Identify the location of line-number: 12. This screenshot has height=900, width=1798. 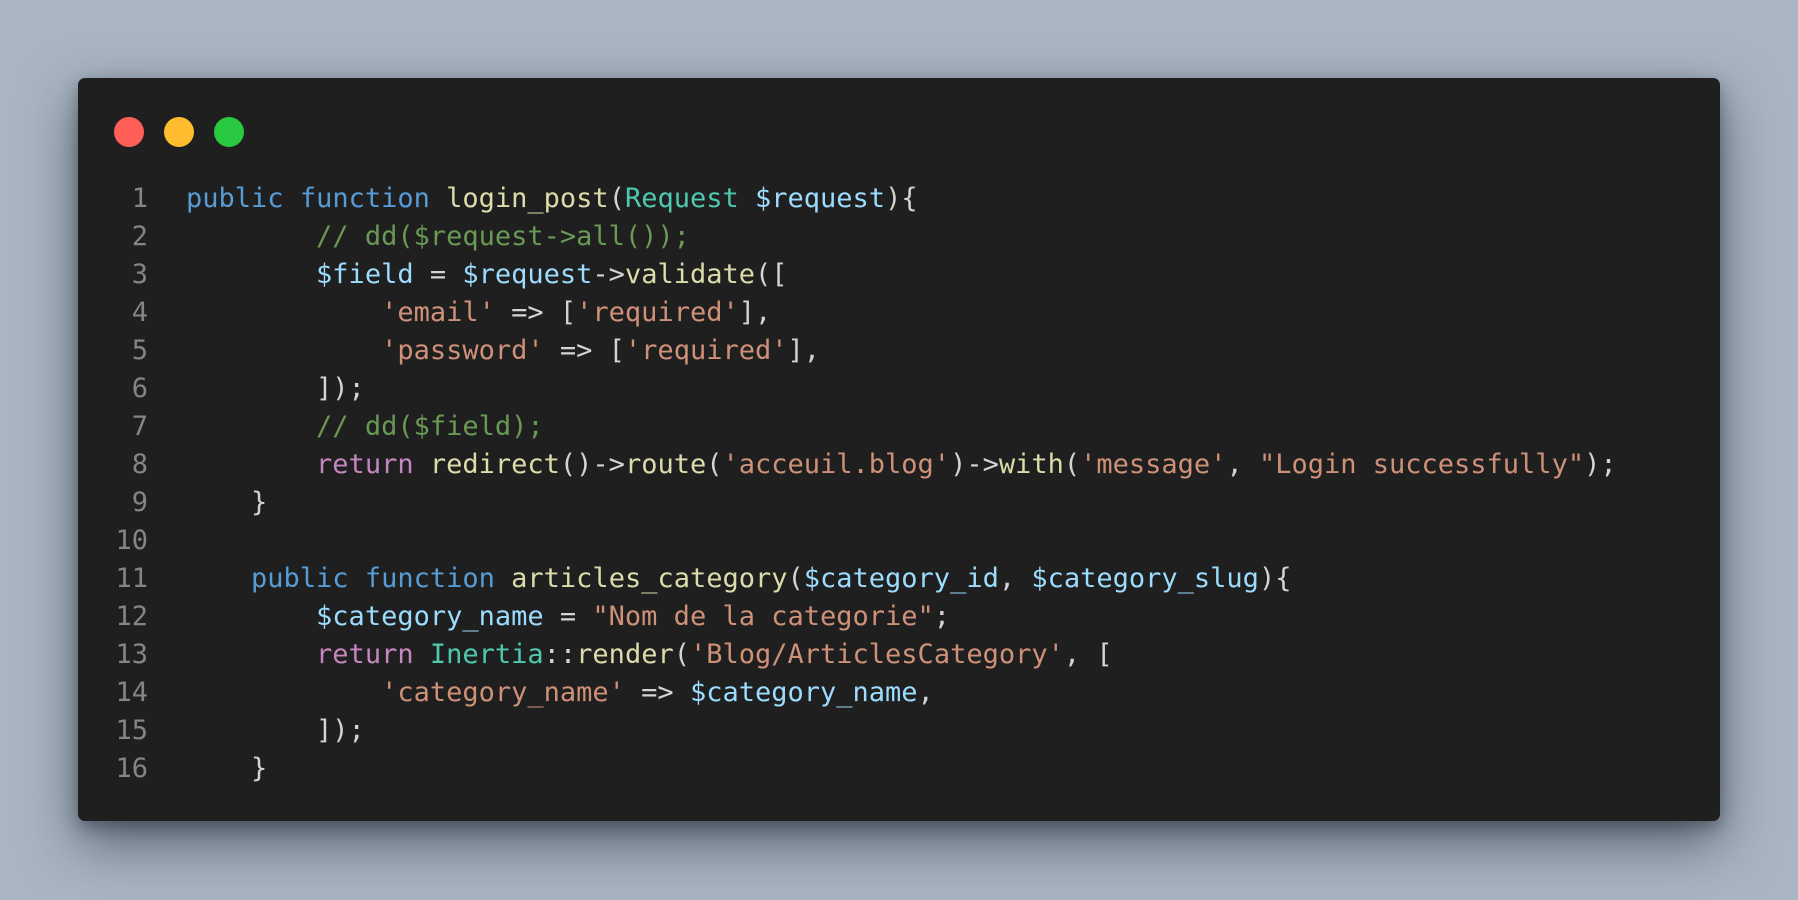
(131, 616).